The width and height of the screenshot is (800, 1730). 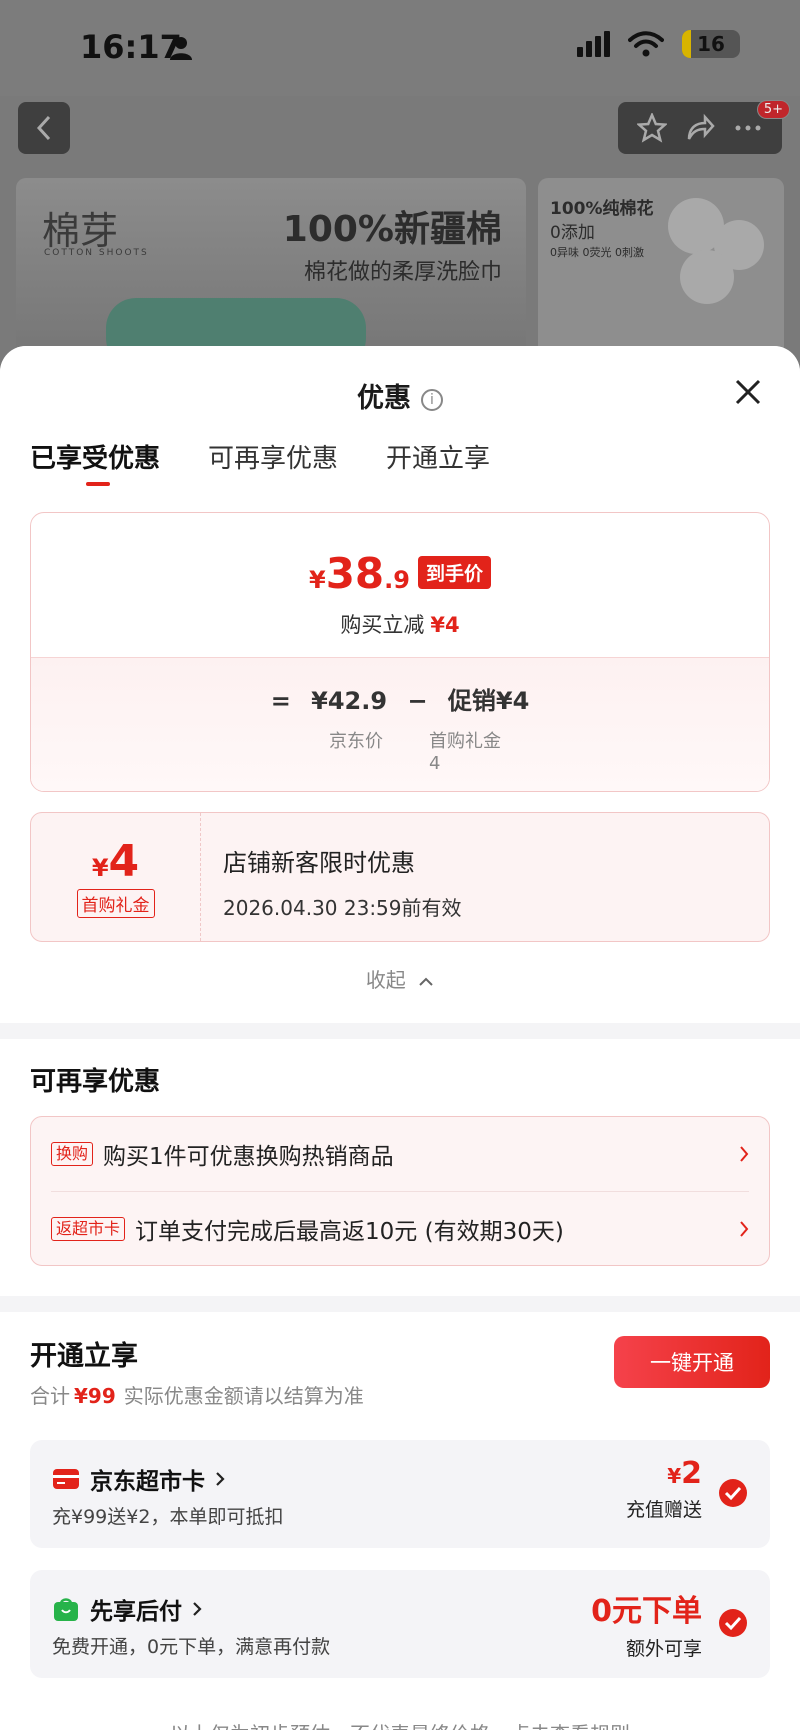 What do you see at coordinates (115, 903) in the screenshot?
I see `coupon-type-badge: 首购礼金` at bounding box center [115, 903].